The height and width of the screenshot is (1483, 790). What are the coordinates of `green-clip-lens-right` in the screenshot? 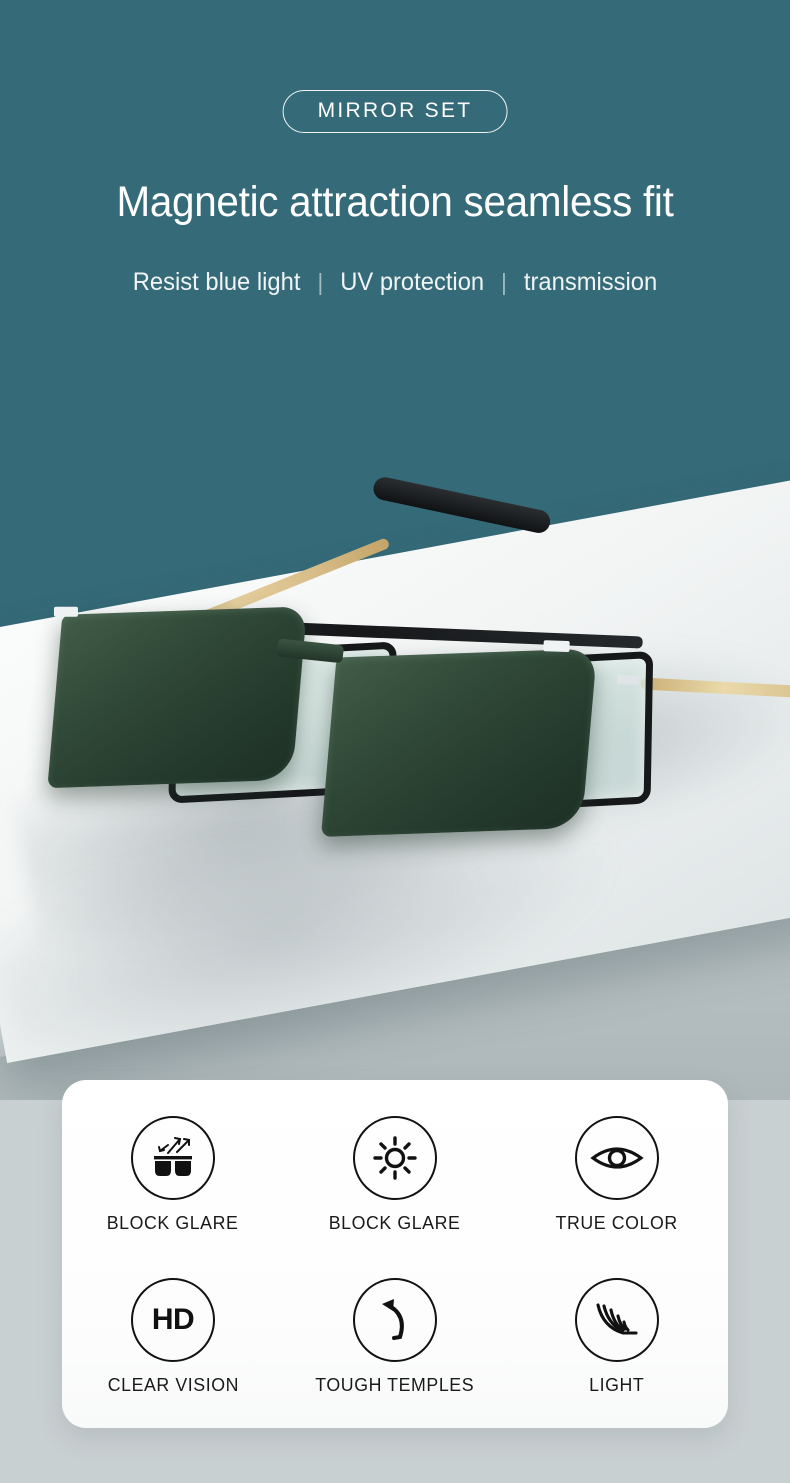 It's located at (459, 742).